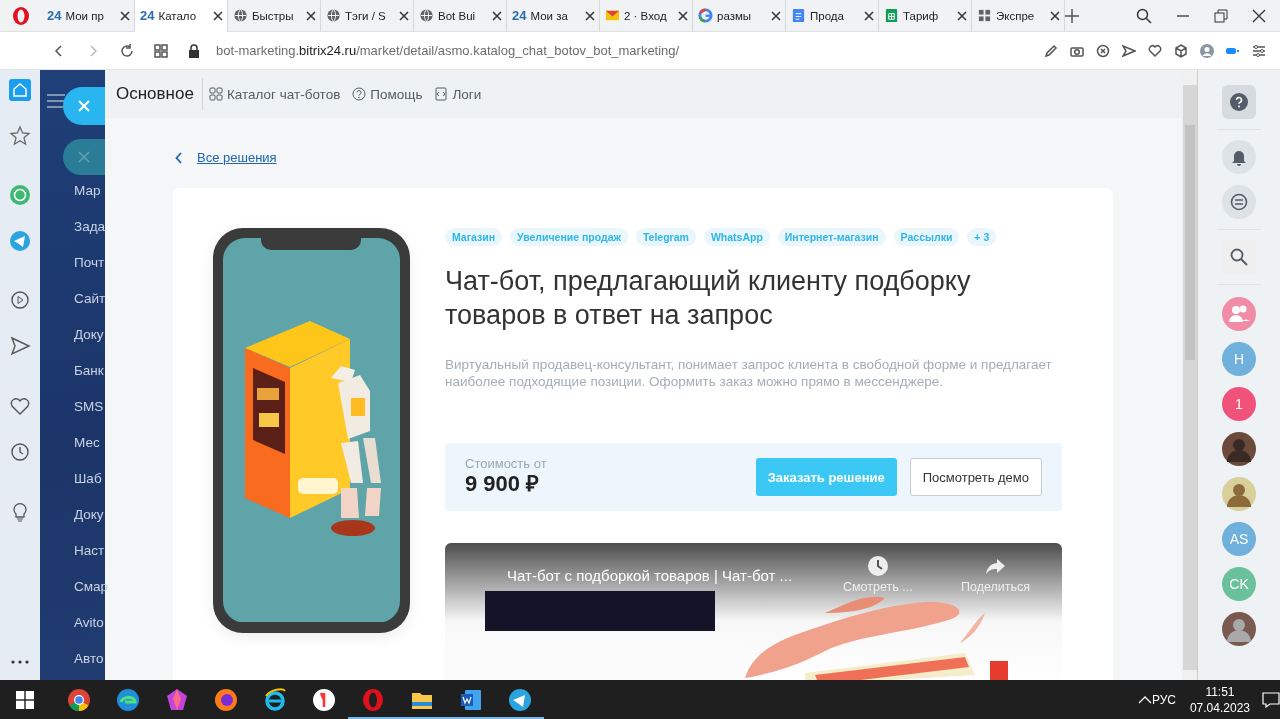 Image resolution: width=1280 pixels, height=719 pixels. I want to click on edge-icon, so click(127, 699).